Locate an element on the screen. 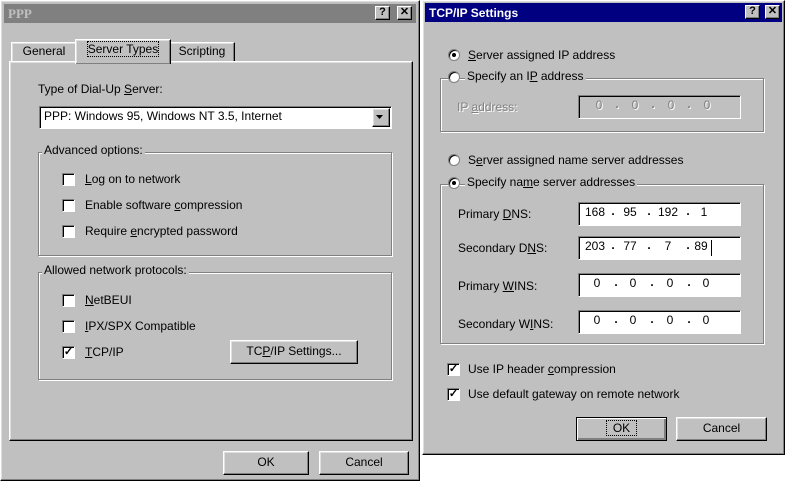  server-assigned-ip-radio is located at coordinates (454, 55).